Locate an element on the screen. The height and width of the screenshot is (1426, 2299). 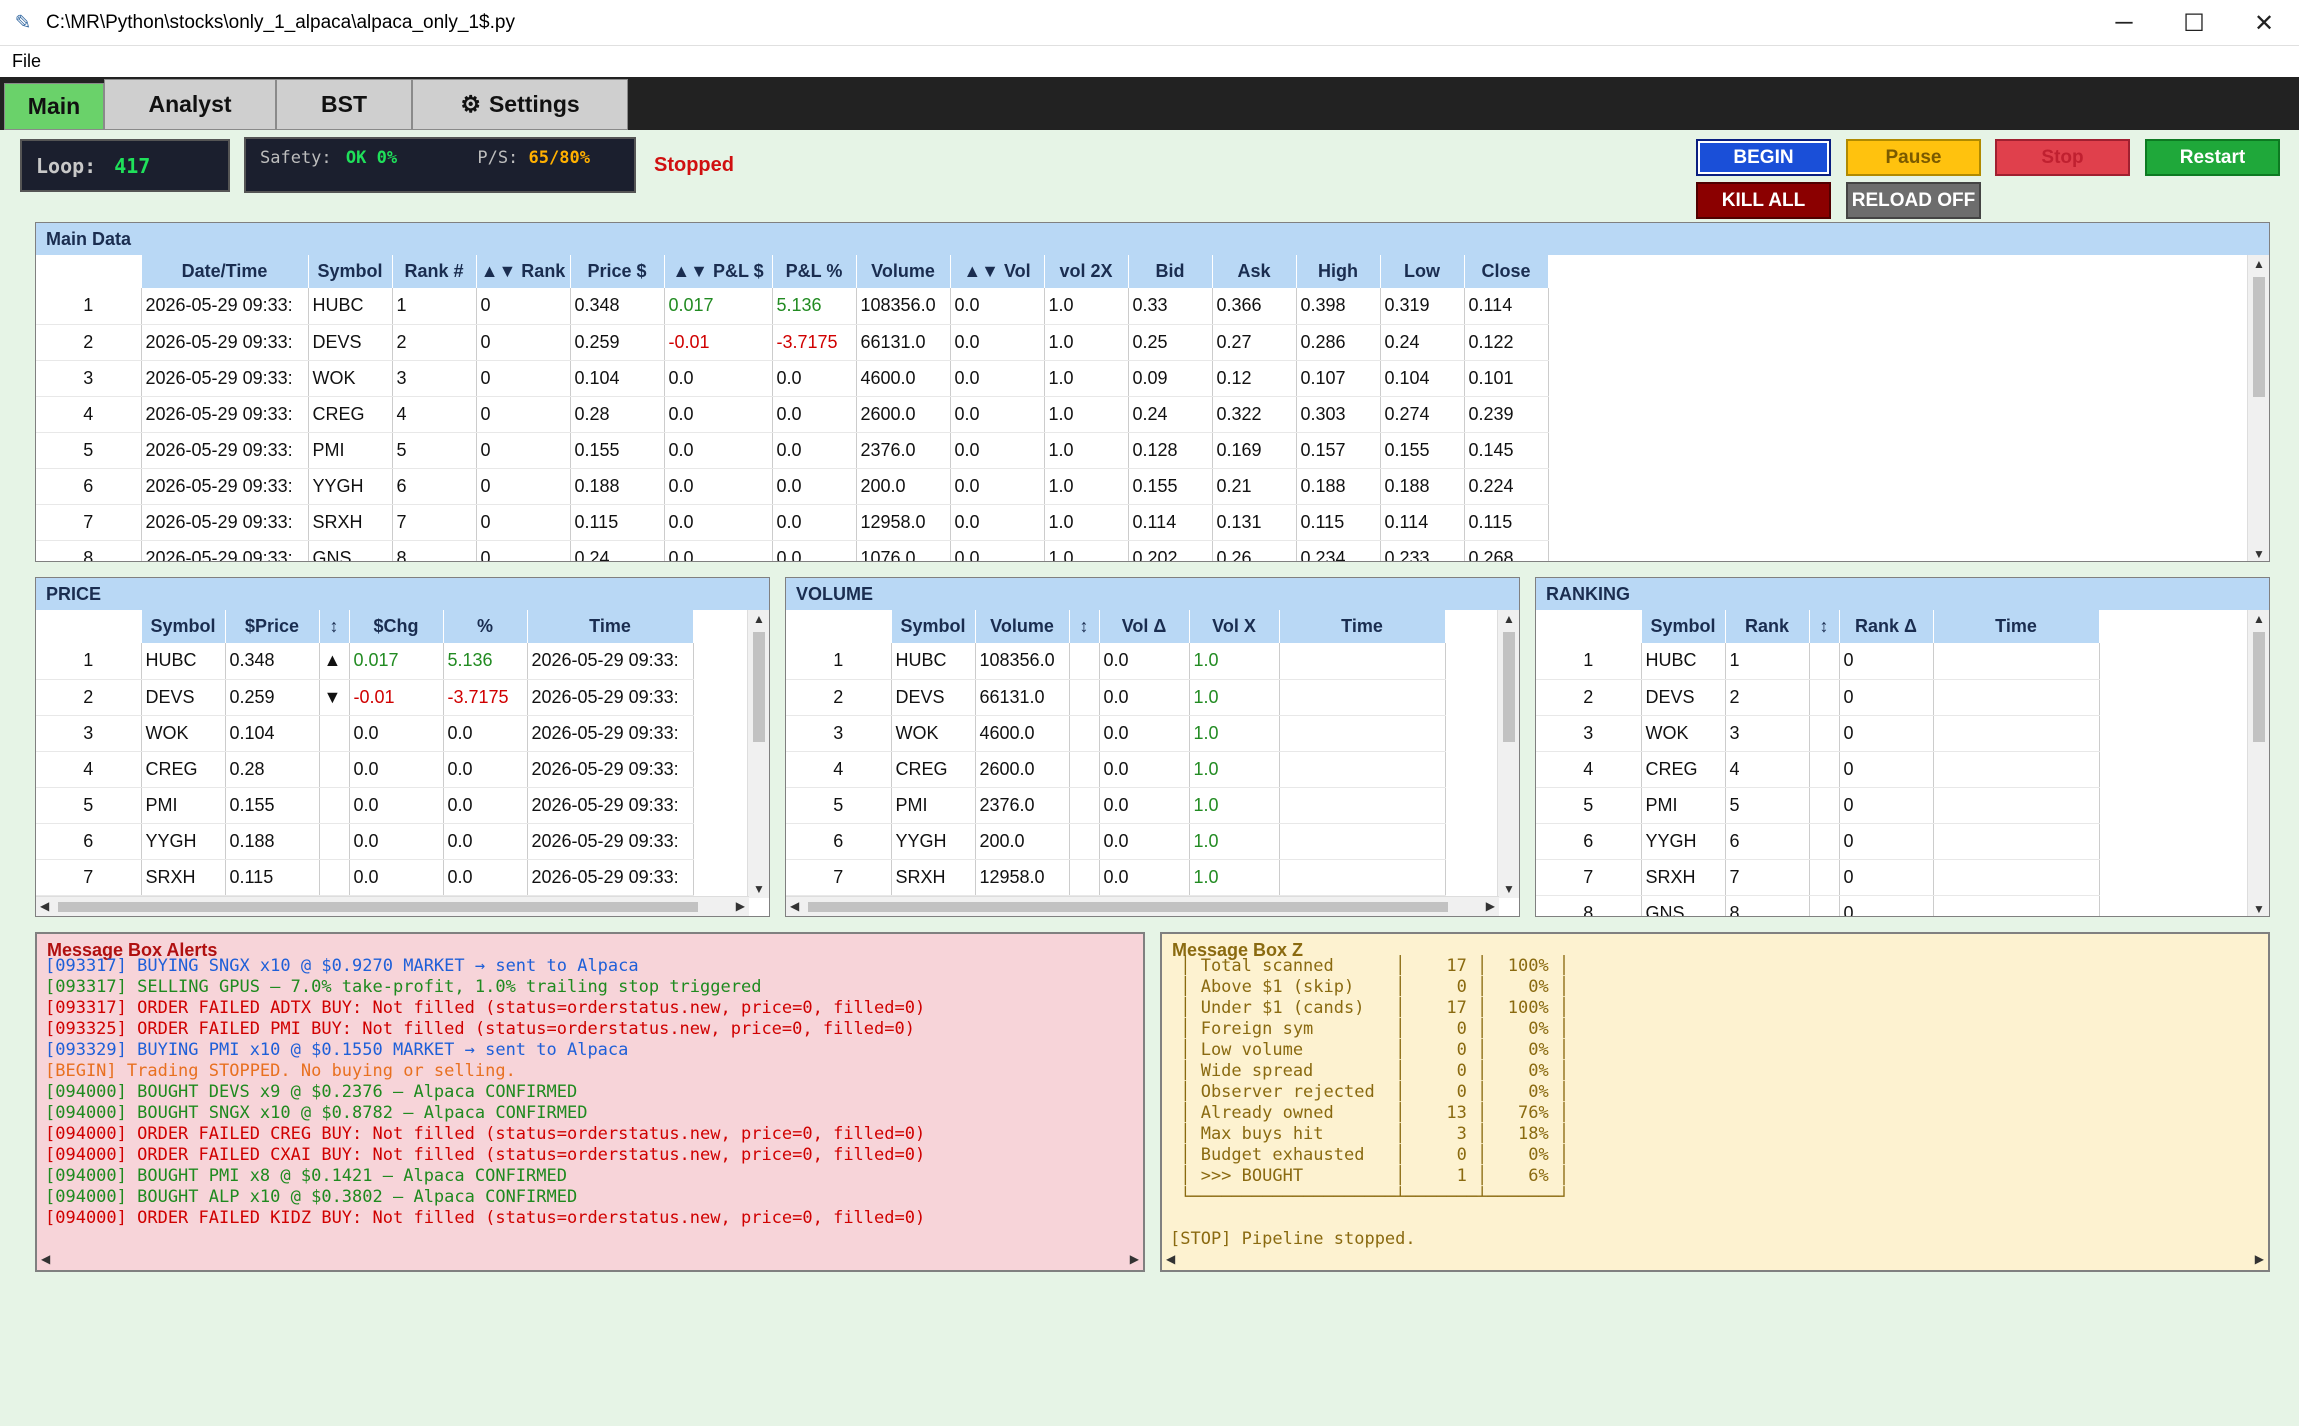
ranking-col-header: ↕ is located at coordinates (1824, 626).